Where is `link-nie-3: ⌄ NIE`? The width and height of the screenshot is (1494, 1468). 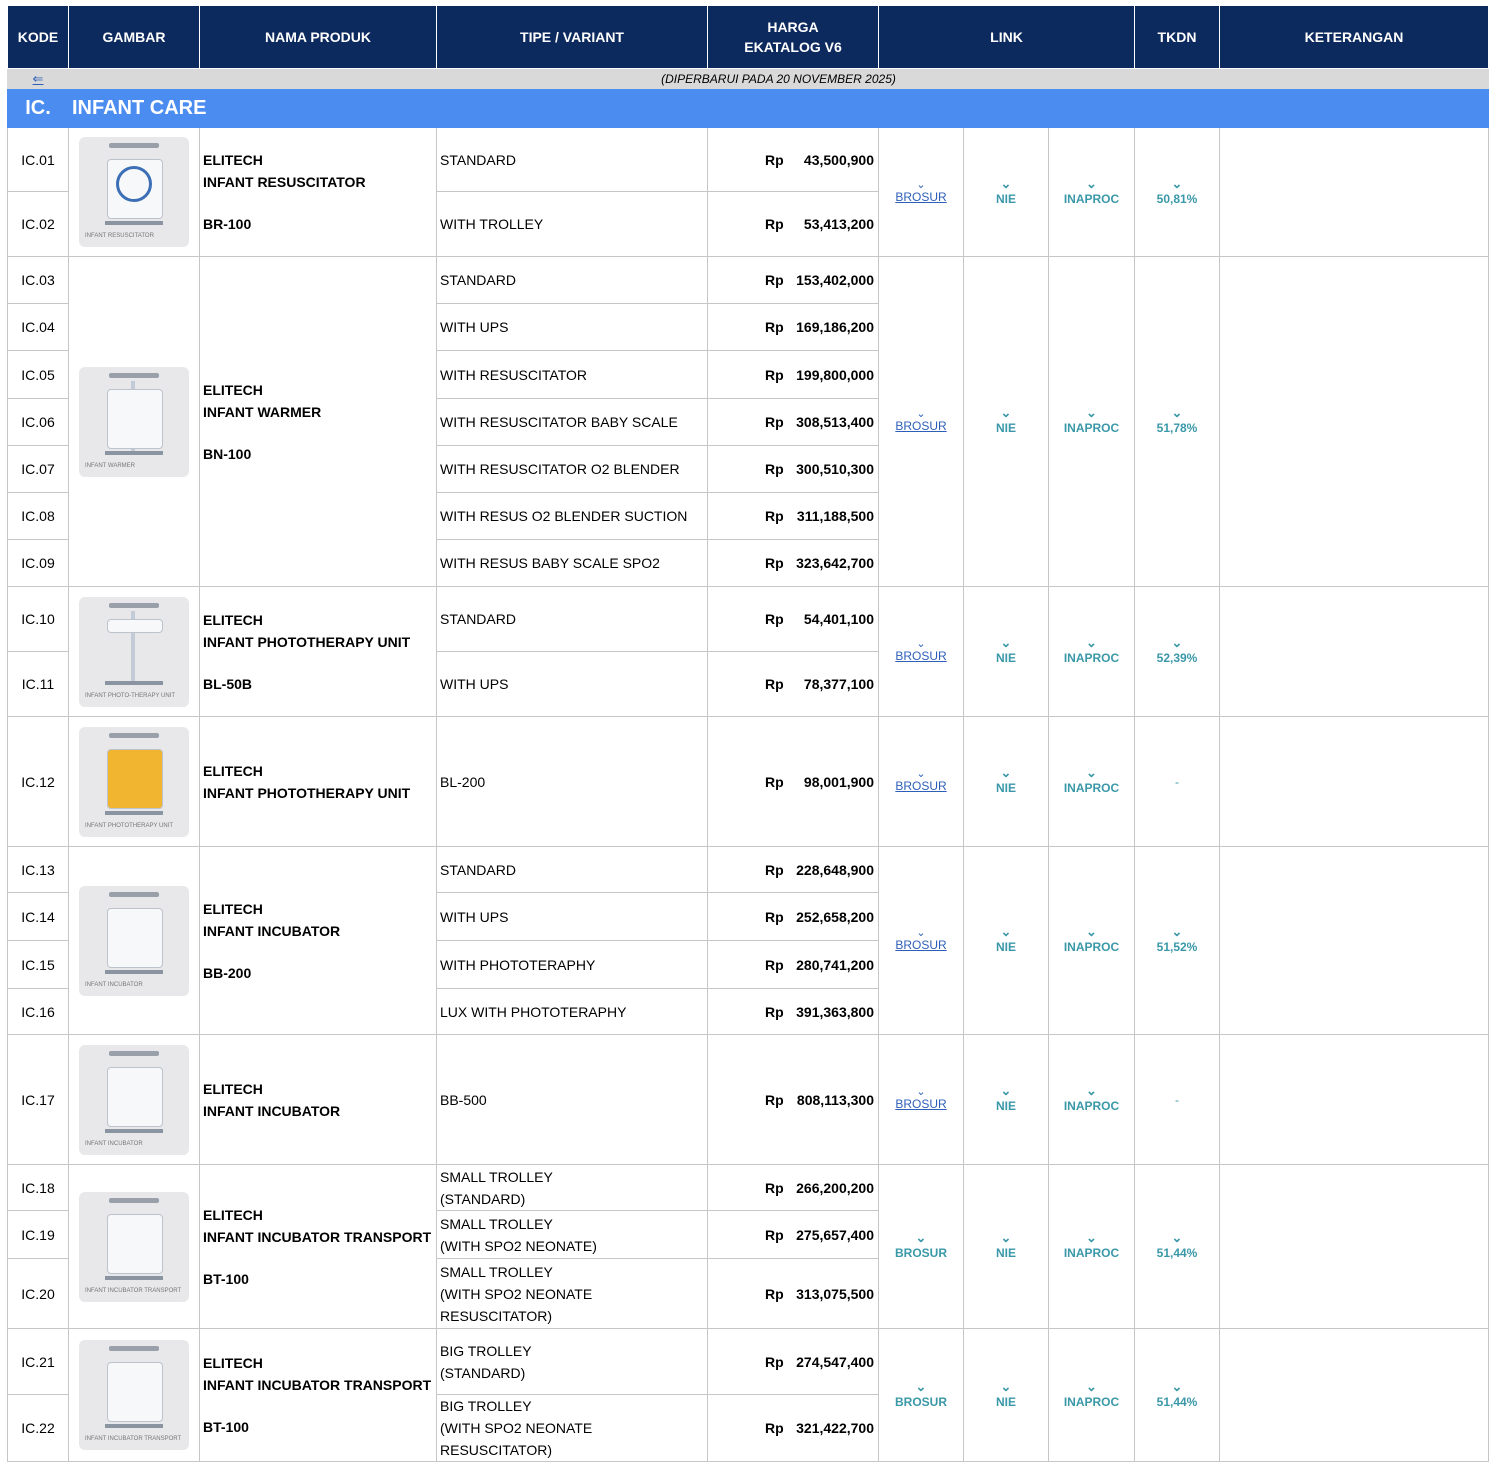
link-nie-3: ⌄ NIE is located at coordinates (1006, 781).